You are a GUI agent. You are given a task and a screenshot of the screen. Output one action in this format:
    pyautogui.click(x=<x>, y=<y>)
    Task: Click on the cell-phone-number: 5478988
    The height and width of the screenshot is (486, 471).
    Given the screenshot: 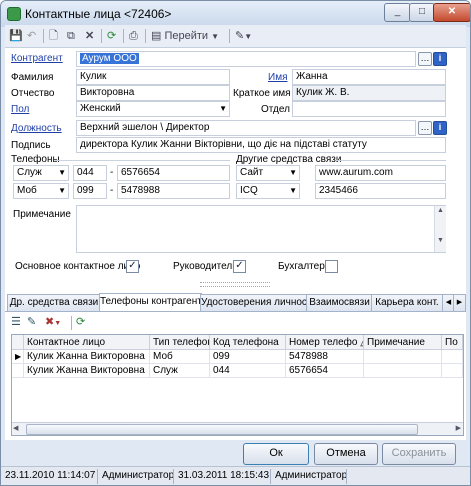 What is the action you would take?
    pyautogui.click(x=325, y=357)
    